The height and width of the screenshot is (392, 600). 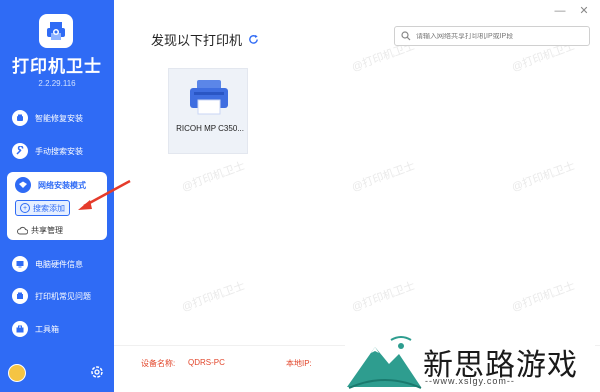 What do you see at coordinates (17, 373) in the screenshot?
I see `avatar` at bounding box center [17, 373].